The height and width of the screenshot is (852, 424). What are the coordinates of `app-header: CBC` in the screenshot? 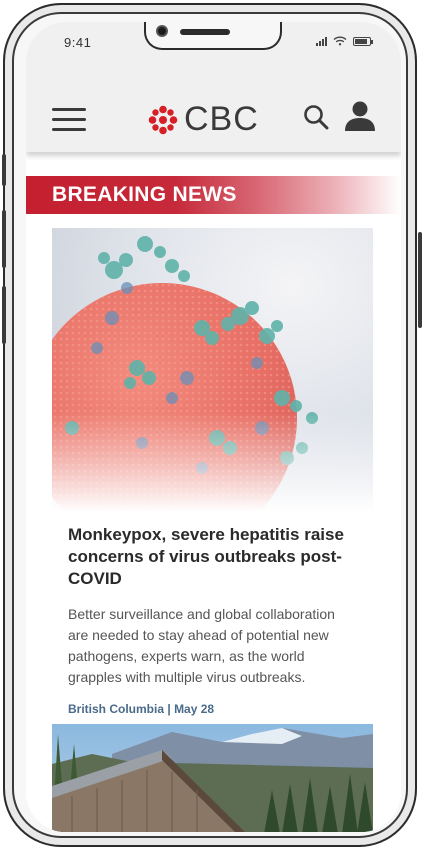 It's located at (213, 109).